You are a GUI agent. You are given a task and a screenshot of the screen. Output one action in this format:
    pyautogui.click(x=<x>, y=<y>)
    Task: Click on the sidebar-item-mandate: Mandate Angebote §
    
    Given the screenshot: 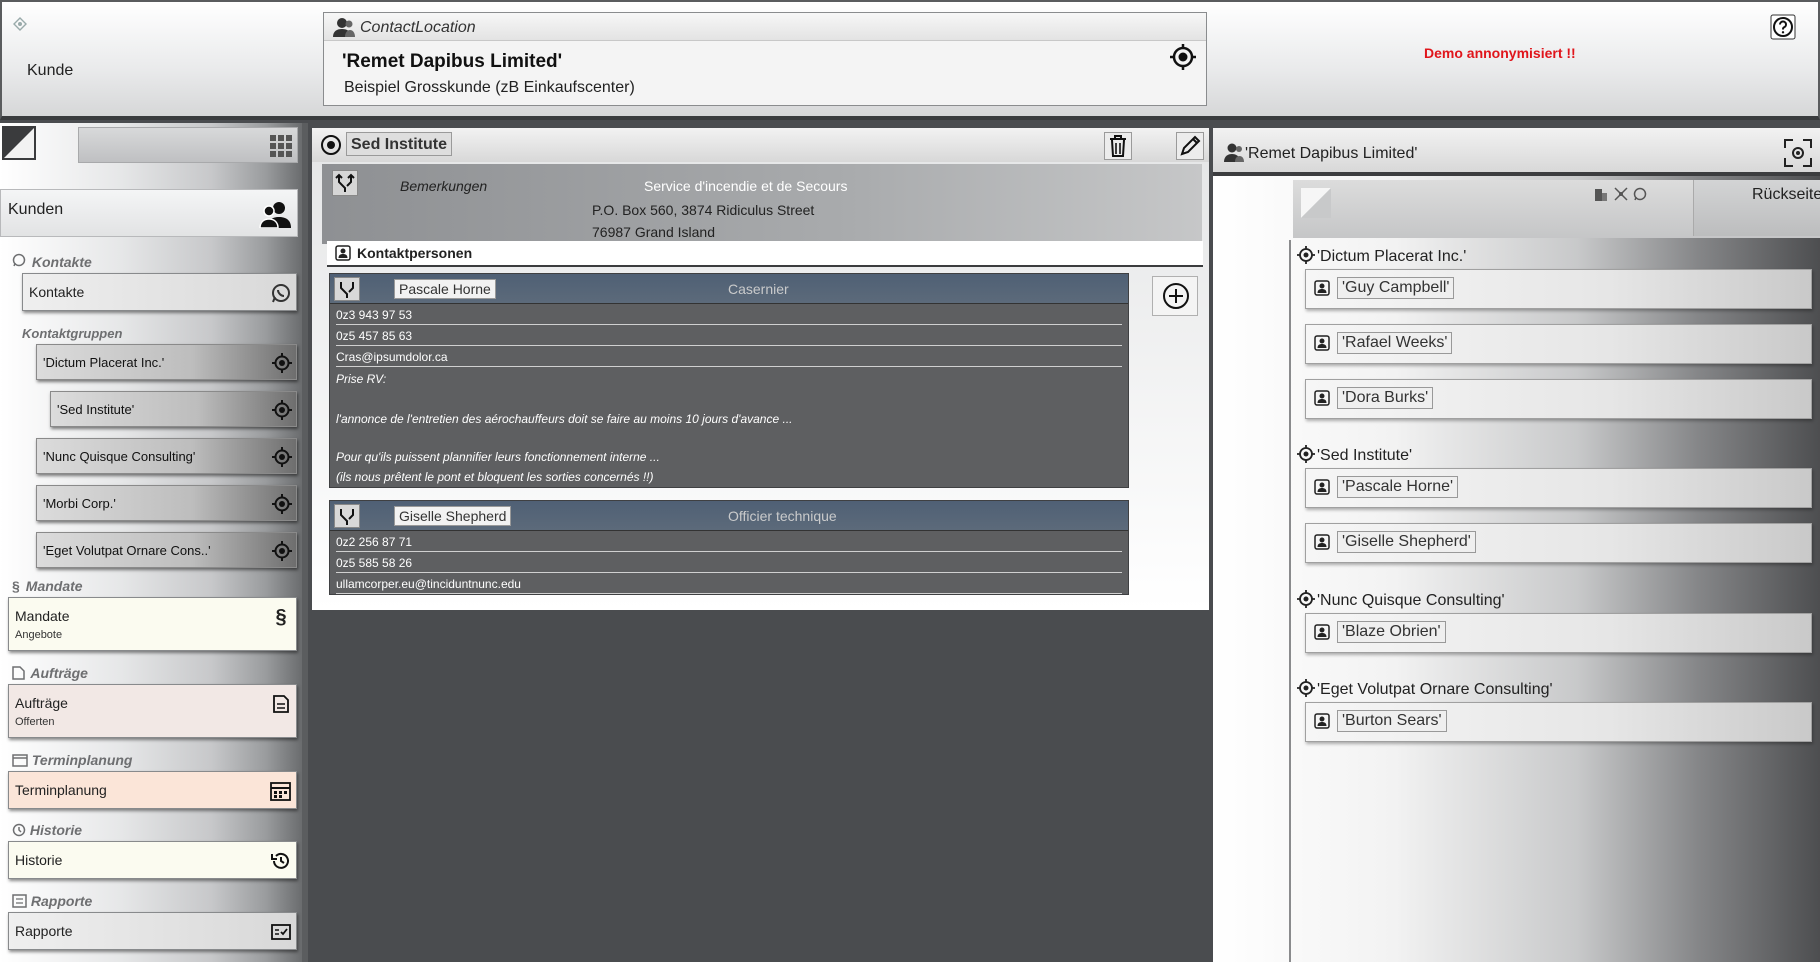 What is the action you would take?
    pyautogui.click(x=152, y=624)
    